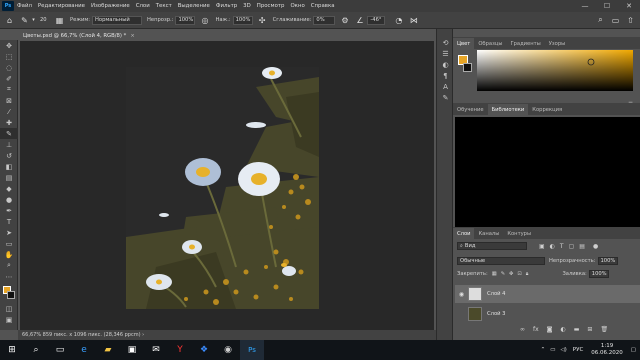 Image resolution: width=640 pixels, height=360 pixels. What do you see at coordinates (552, 246) in the screenshot?
I see `filter-adjust-icon: ◐` at bounding box center [552, 246].